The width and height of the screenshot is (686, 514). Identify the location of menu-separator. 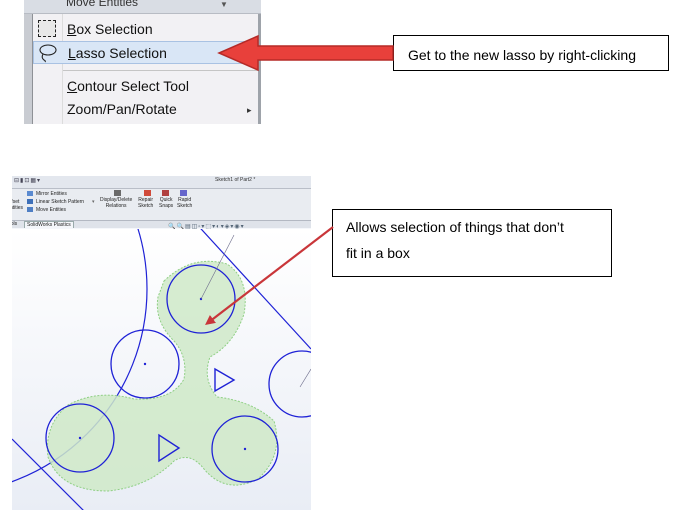
(161, 70).